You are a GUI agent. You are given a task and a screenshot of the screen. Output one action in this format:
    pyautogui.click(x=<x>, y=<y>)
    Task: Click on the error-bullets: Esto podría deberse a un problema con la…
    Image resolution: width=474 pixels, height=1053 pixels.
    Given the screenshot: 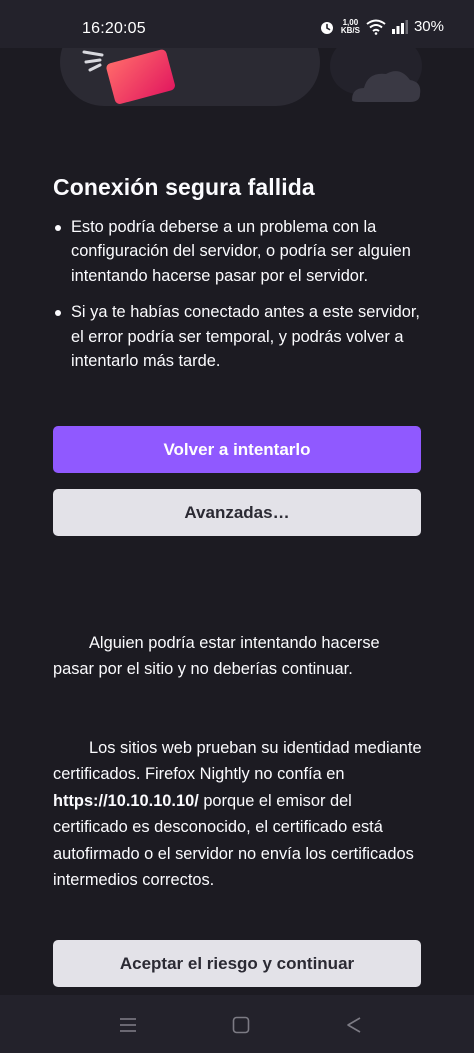 What is the action you would take?
    pyautogui.click(x=238, y=294)
    